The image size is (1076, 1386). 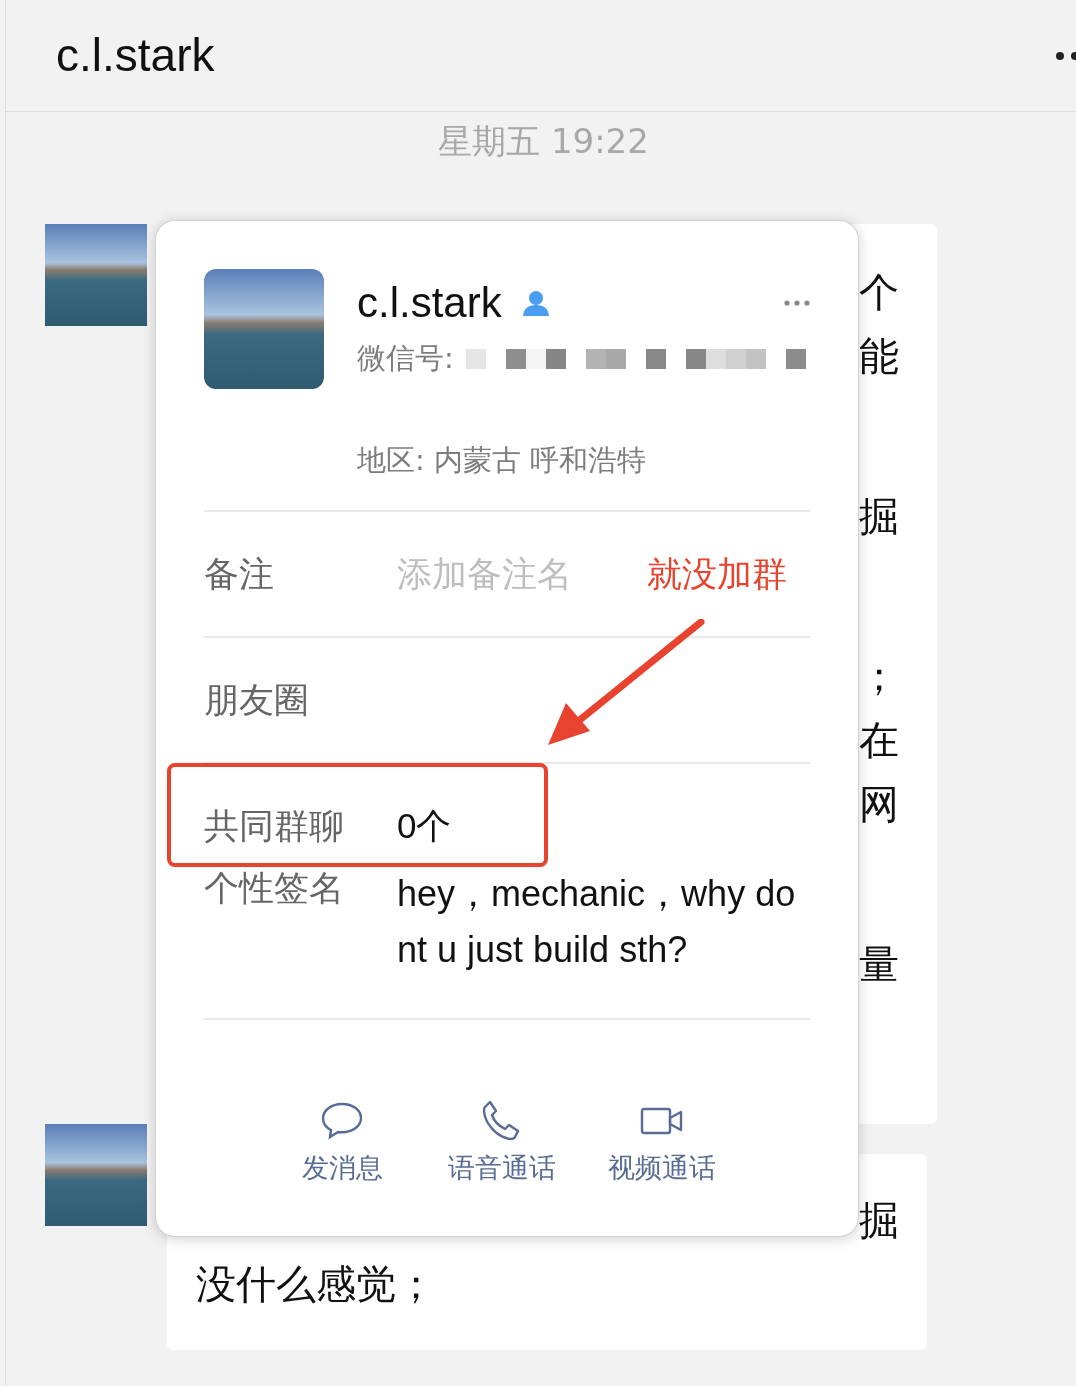 What do you see at coordinates (543, 141) in the screenshot?
I see `timestamp: 星期五 19:22` at bounding box center [543, 141].